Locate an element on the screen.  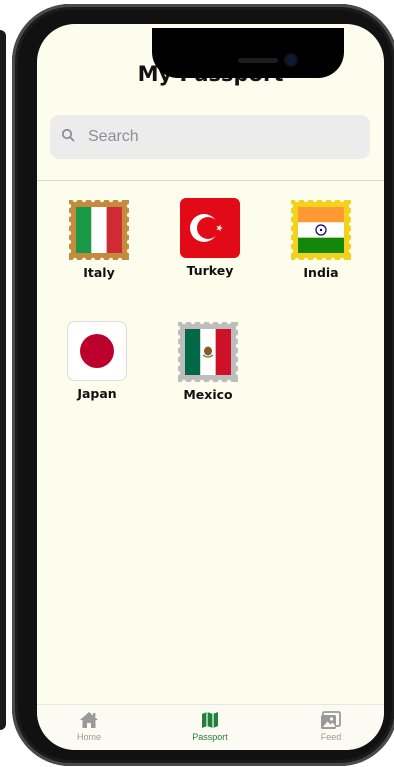
mexico-stamp is located at coordinates (208, 352).